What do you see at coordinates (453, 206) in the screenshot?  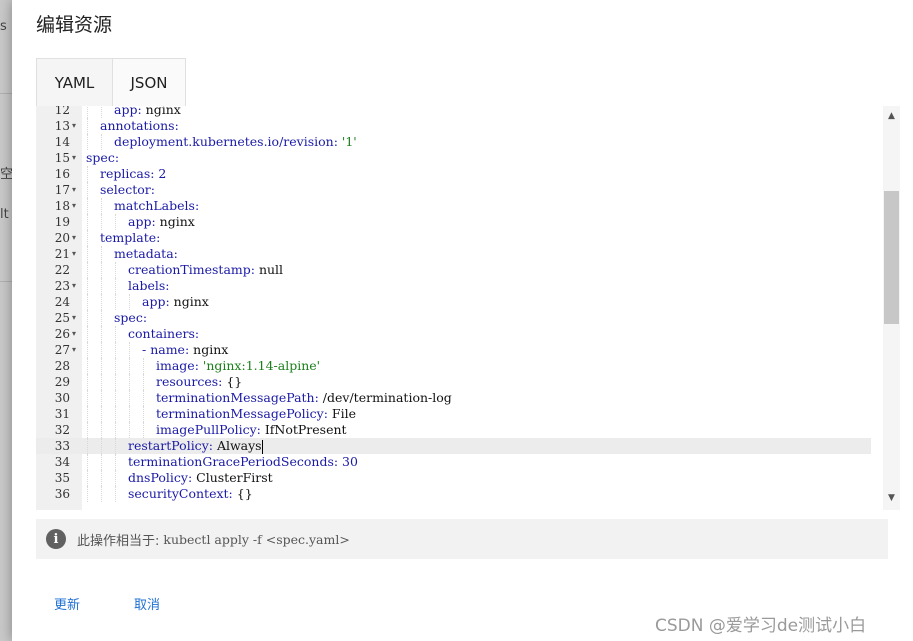 I see `code-line: 18 ▾ matchLabels:` at bounding box center [453, 206].